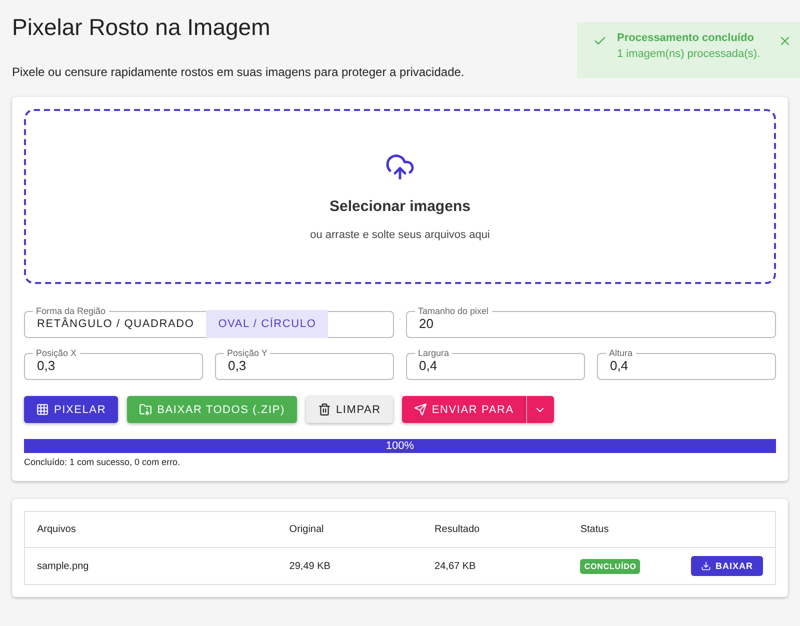 The image size is (800, 626). I want to click on send-button: ENVIAR PARA, so click(464, 409).